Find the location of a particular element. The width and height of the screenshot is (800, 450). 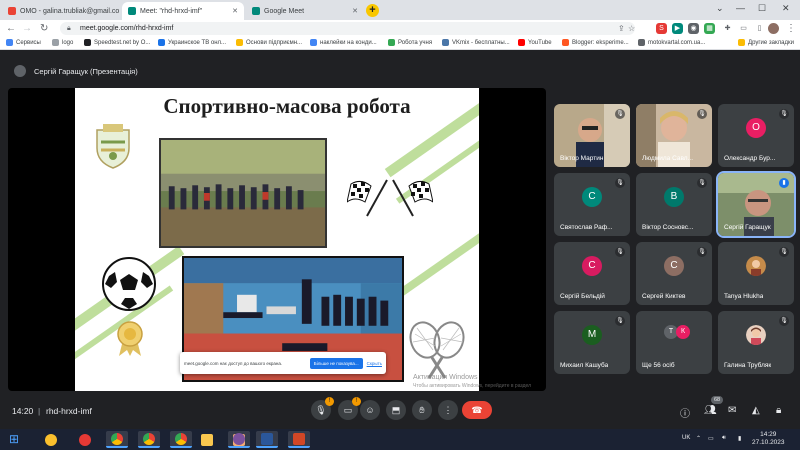

forward-icon: → is located at coordinates (27, 28).